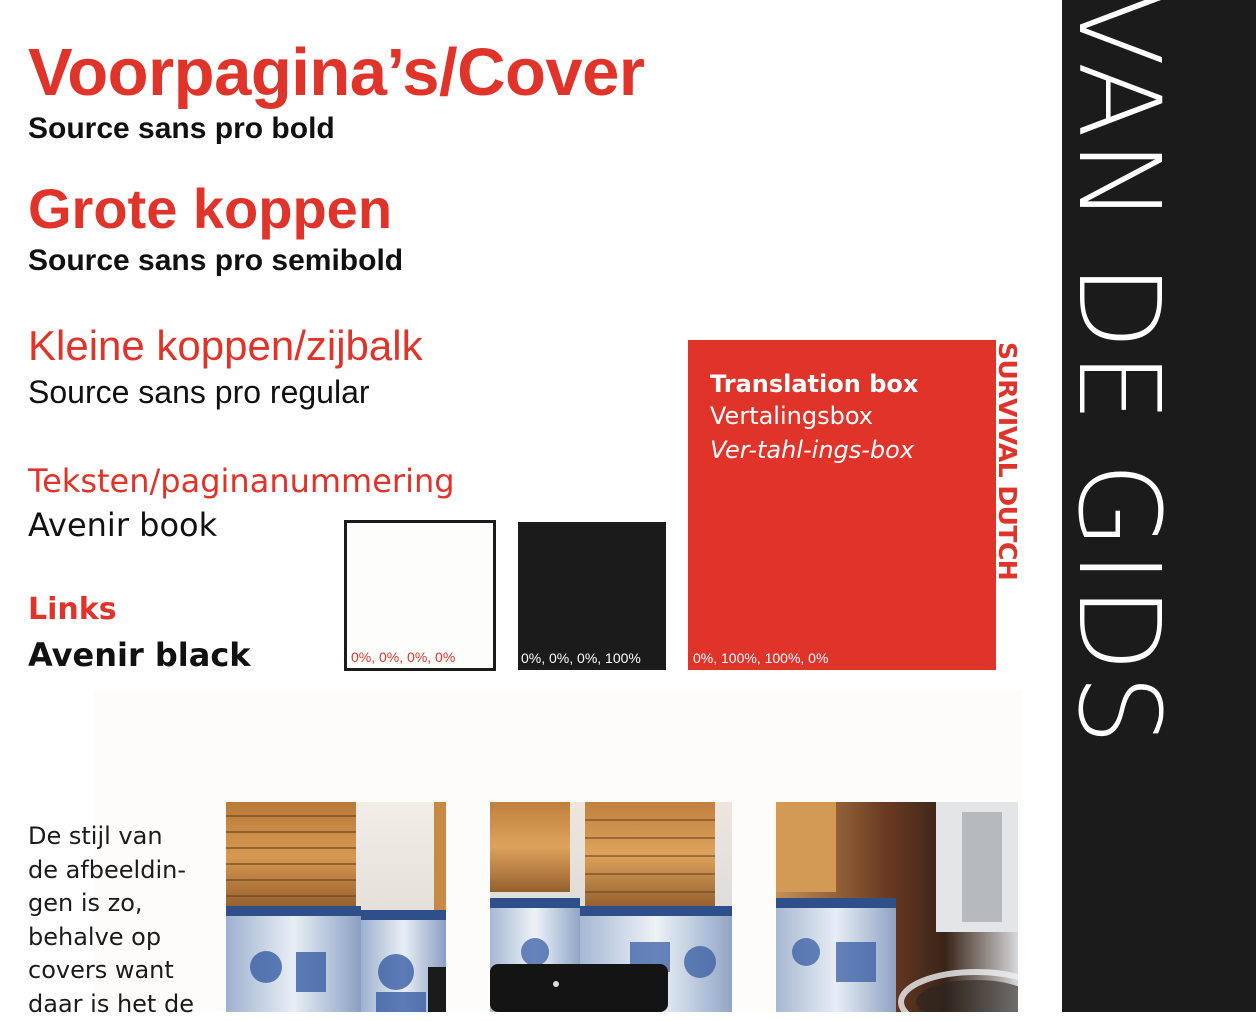 Image resolution: width=1256 pixels, height=1021 pixels. I want to click on body-text-sample: Teksten/paginanummering, so click(241, 481).